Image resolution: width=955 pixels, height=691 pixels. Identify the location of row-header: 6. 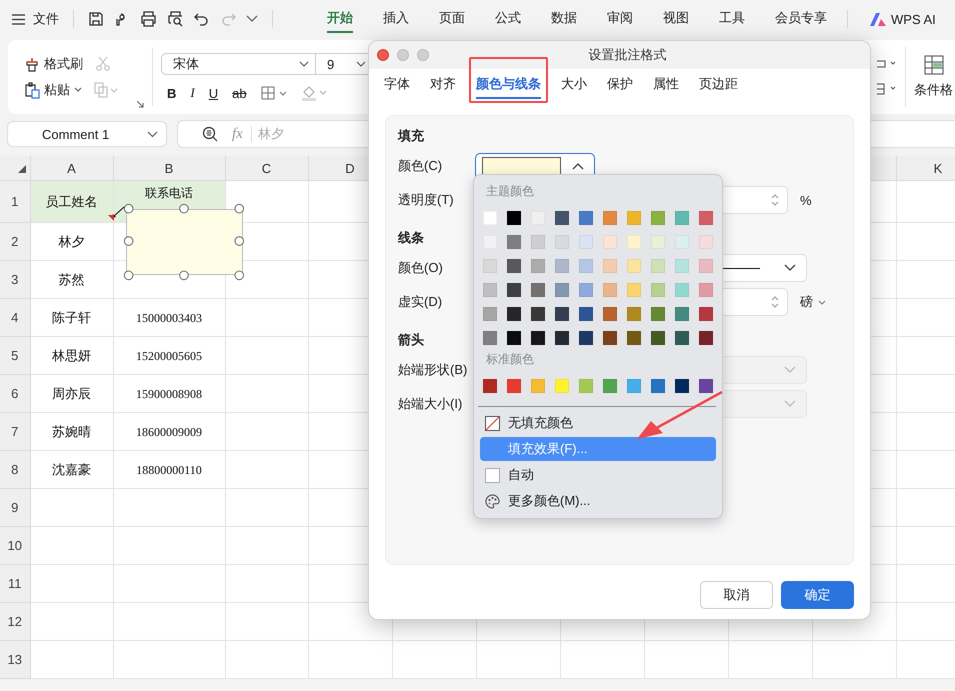
(15, 393).